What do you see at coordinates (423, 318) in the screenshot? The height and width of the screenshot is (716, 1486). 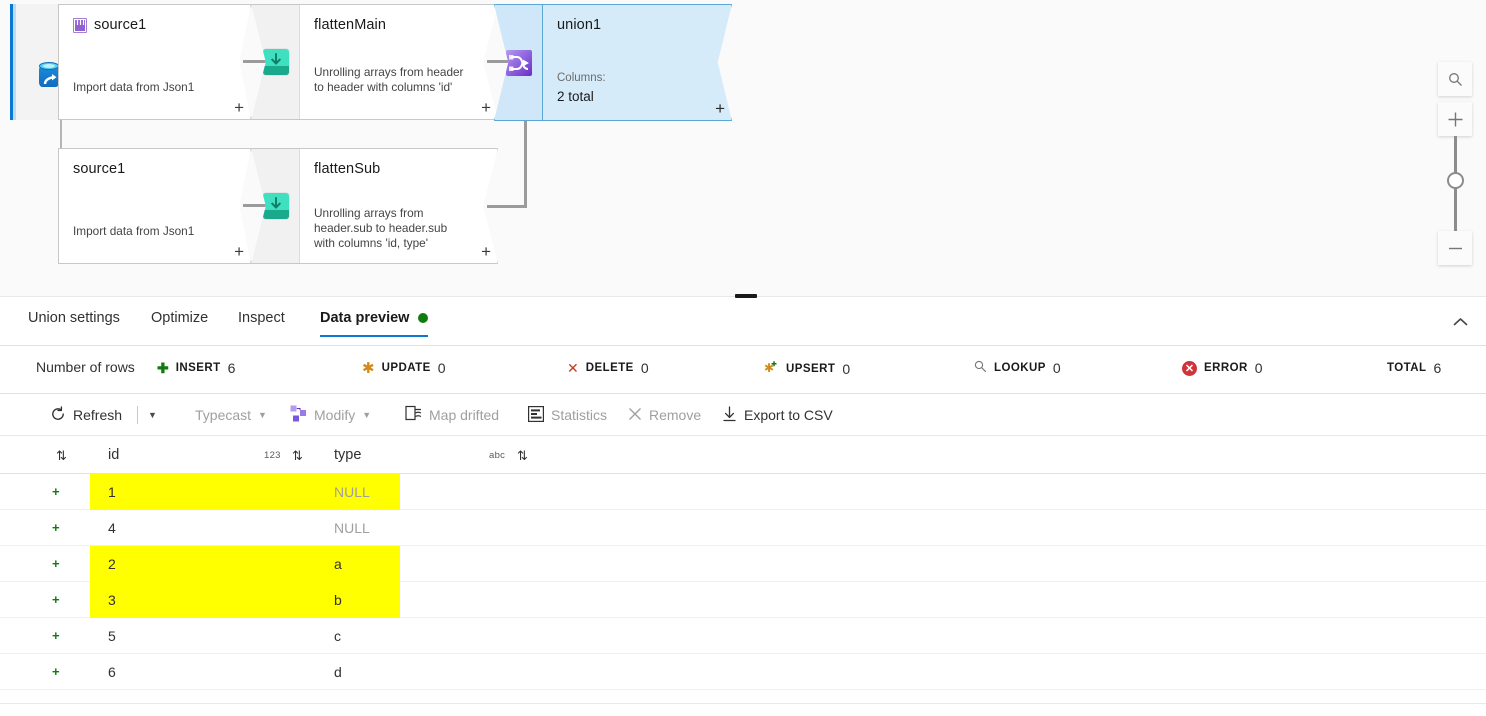 I see `status-dot` at bounding box center [423, 318].